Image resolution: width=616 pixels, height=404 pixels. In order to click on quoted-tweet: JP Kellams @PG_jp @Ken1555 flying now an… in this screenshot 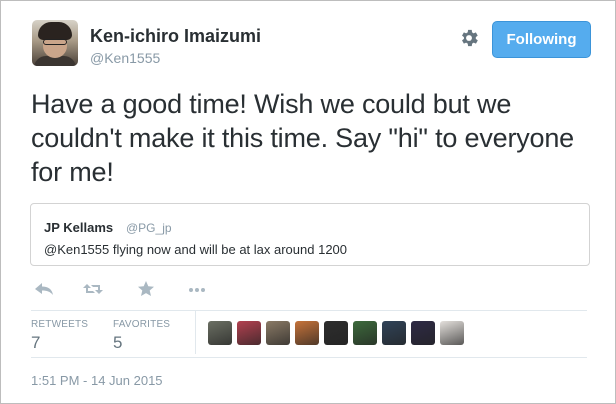, I will do `click(310, 234)`.